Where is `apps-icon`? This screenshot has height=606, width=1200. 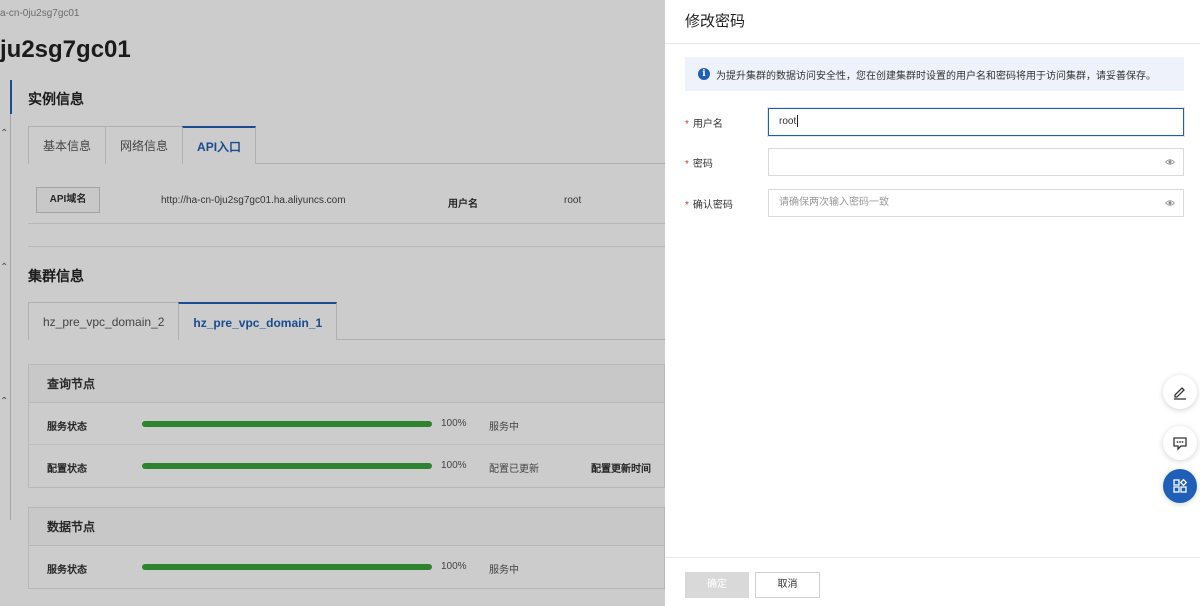 apps-icon is located at coordinates (1180, 485).